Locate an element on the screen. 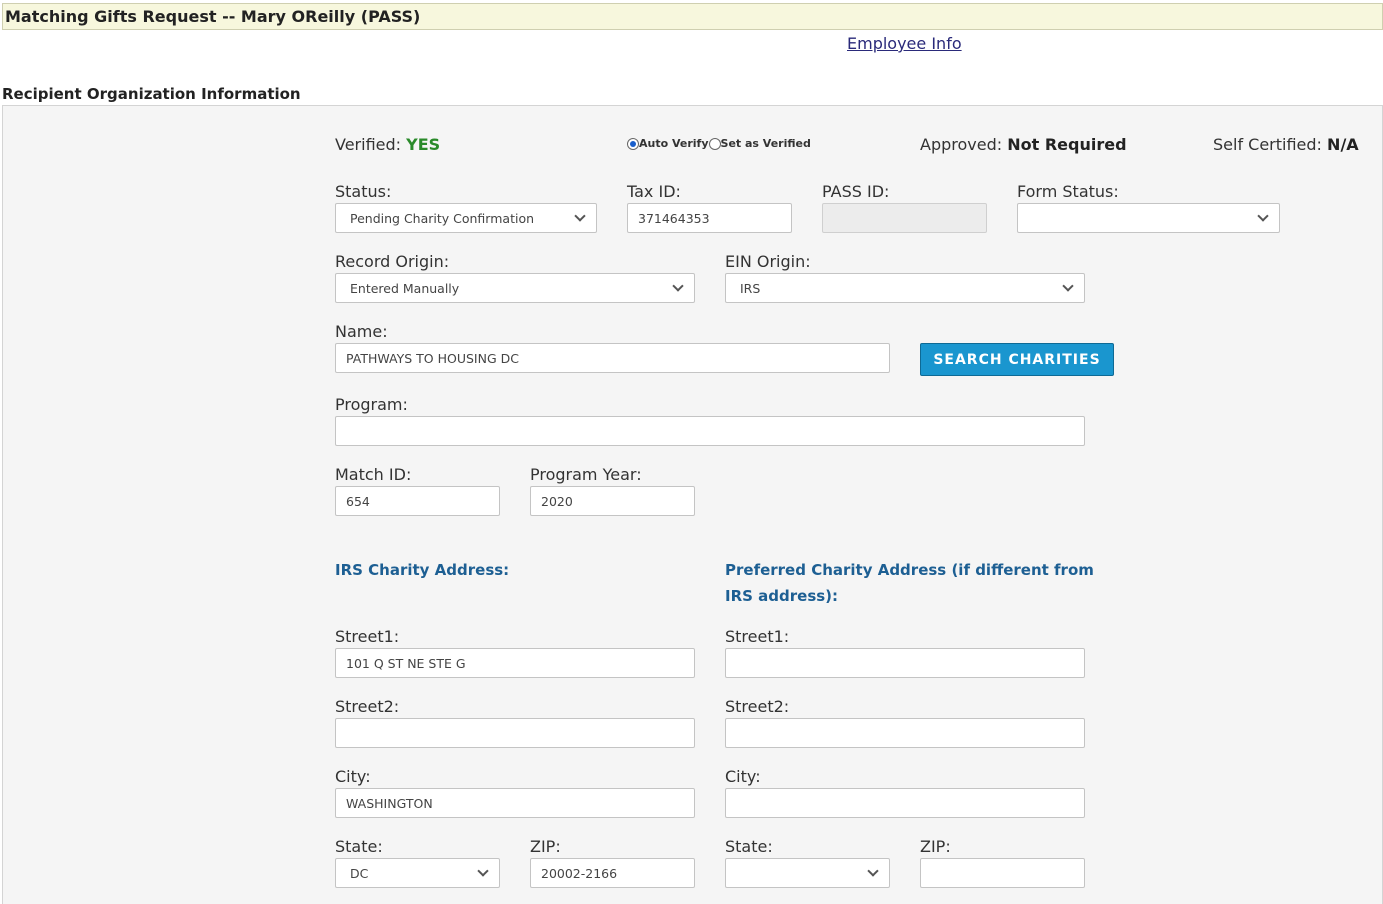 Image resolution: width=1383 pixels, height=904 pixels. self-certified-value: N/A is located at coordinates (1343, 144).